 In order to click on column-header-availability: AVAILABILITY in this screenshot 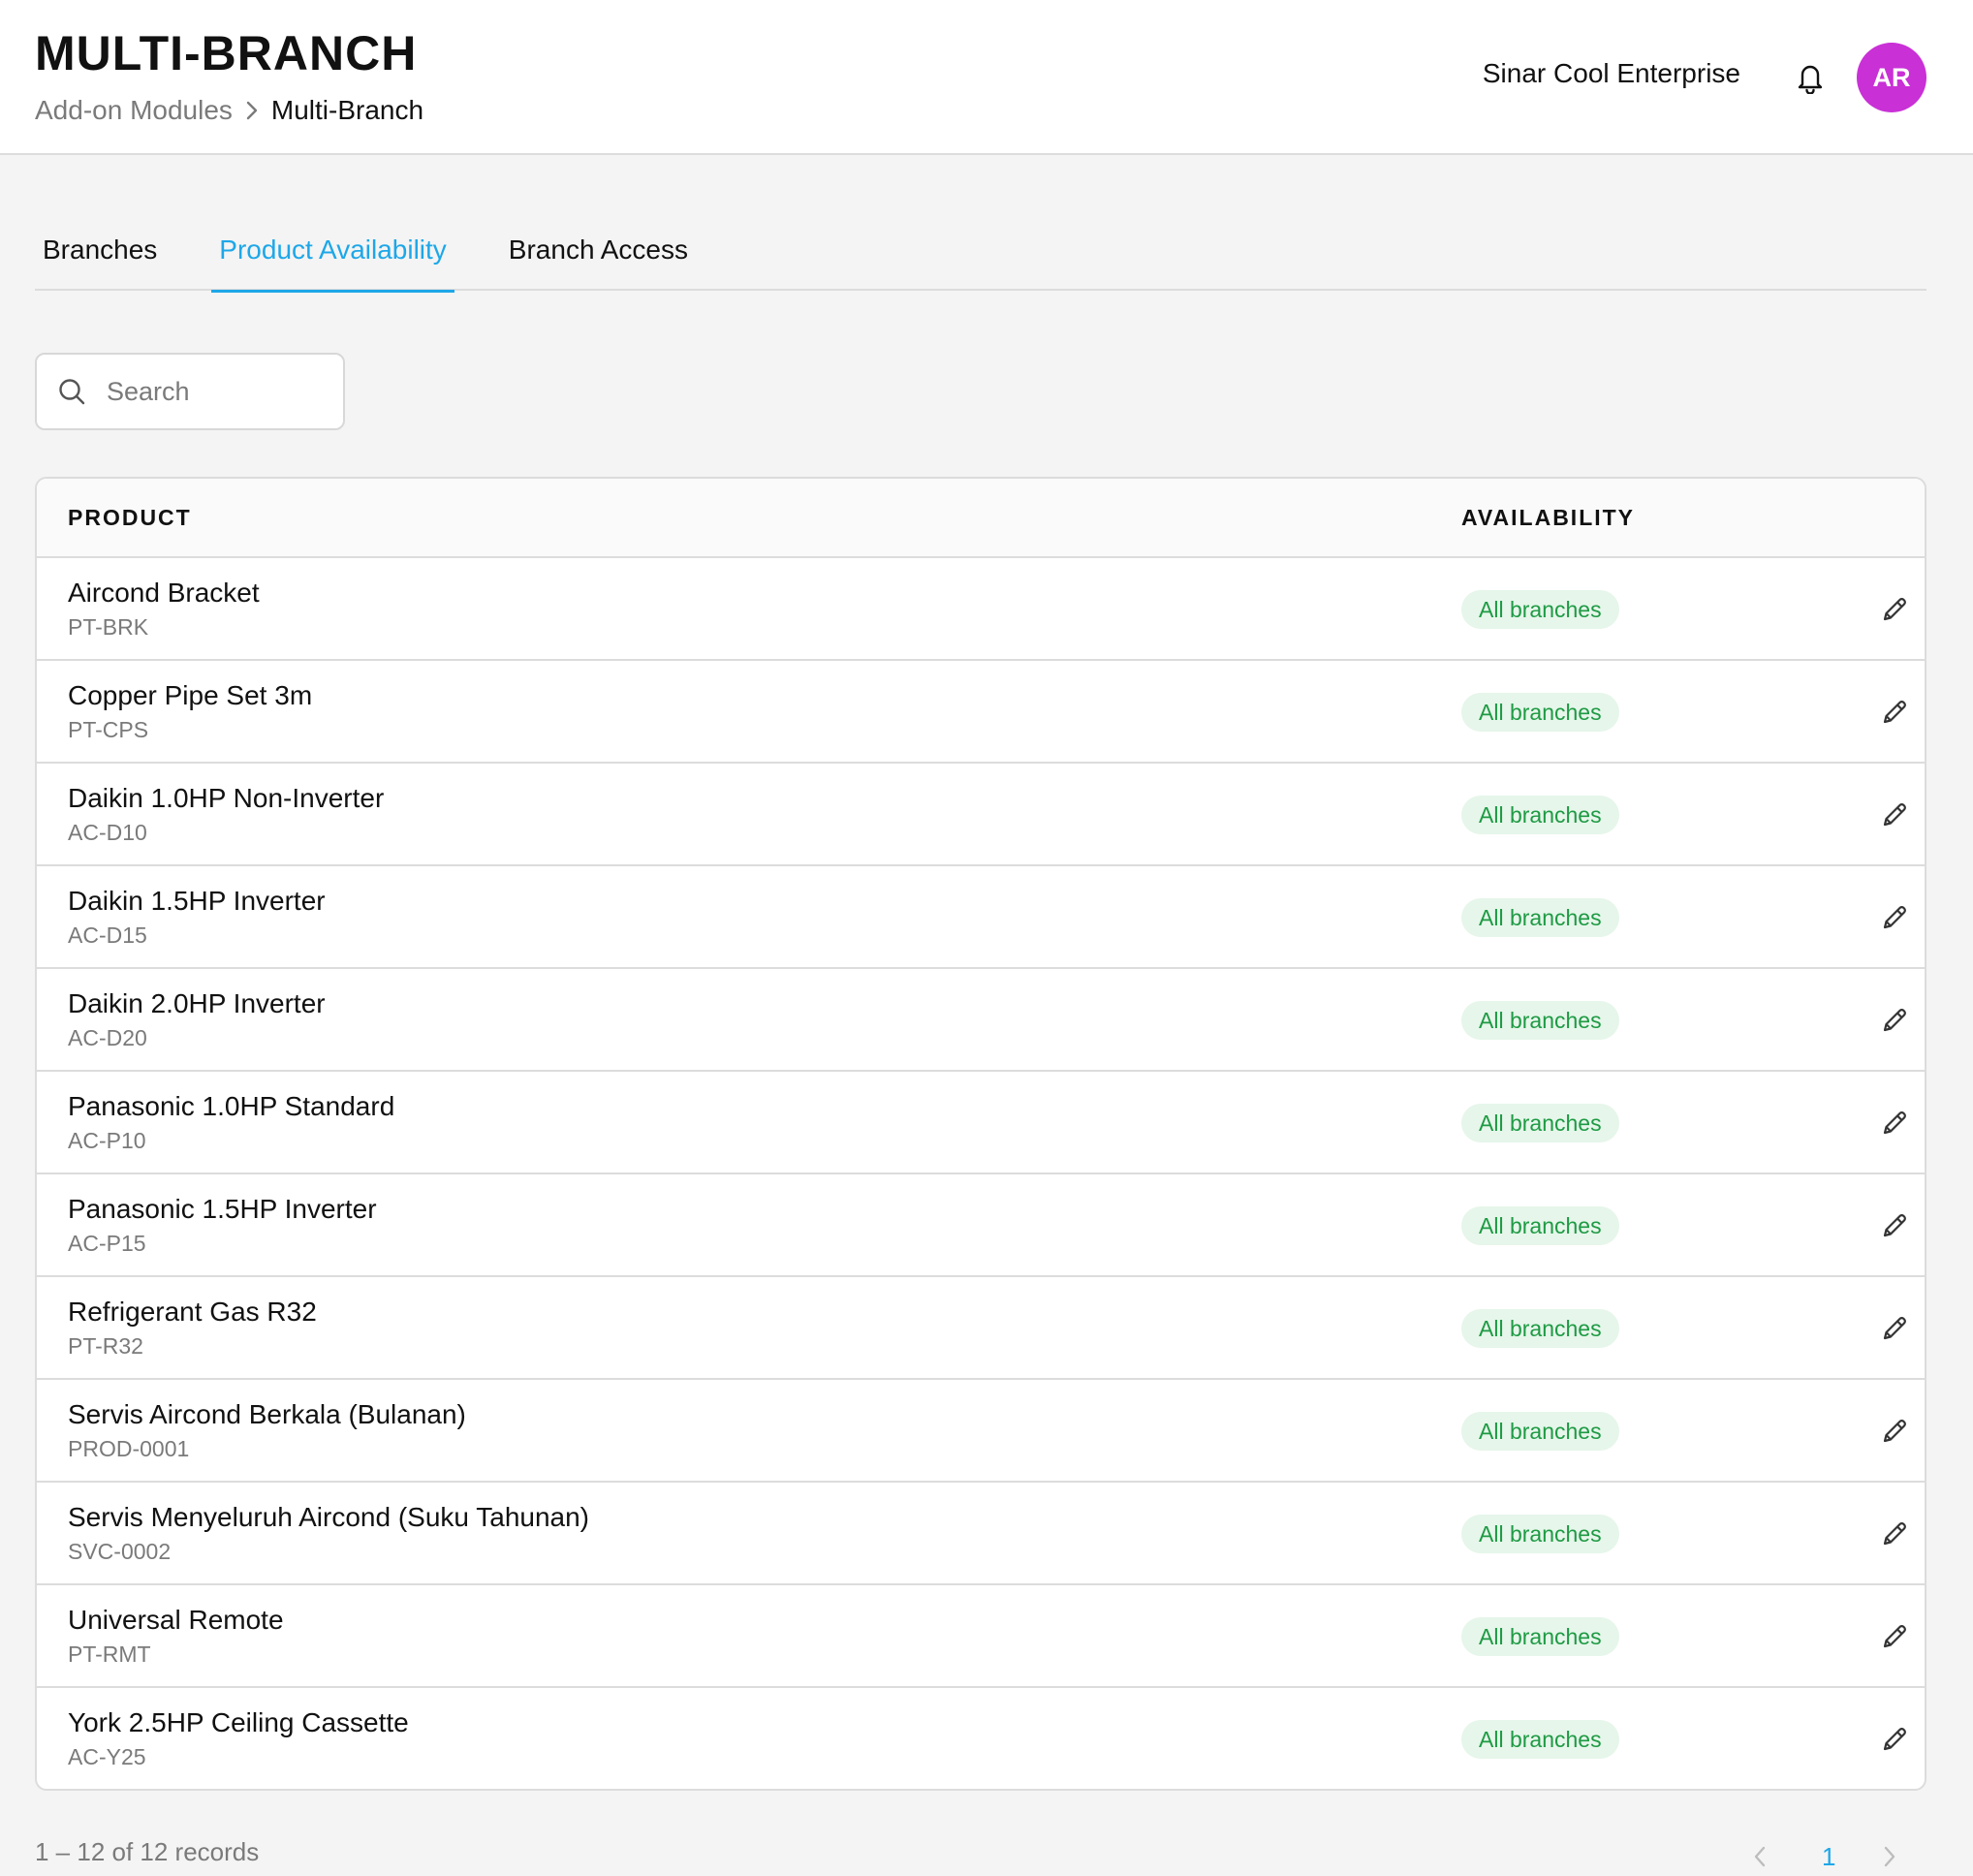, I will do `click(1548, 517)`.